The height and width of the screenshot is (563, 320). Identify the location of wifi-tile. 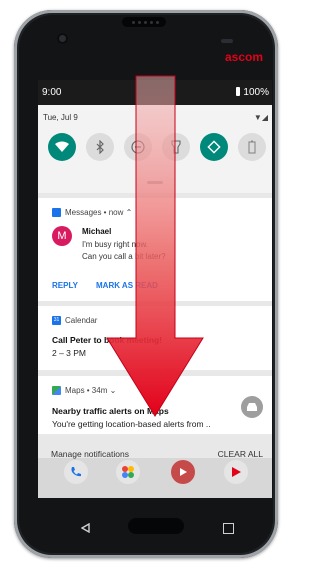
(62, 147).